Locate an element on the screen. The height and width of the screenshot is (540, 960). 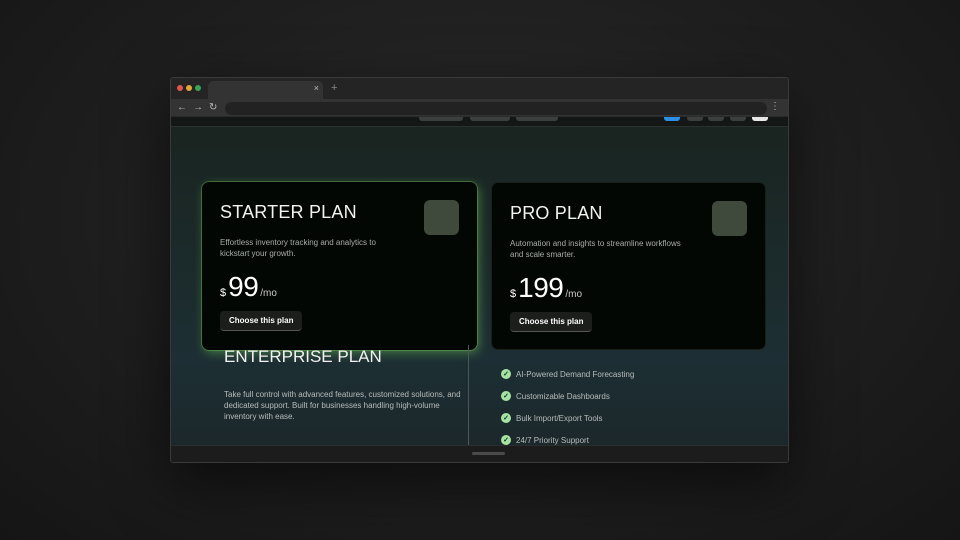
maximize-window-button is located at coordinates (198, 88).